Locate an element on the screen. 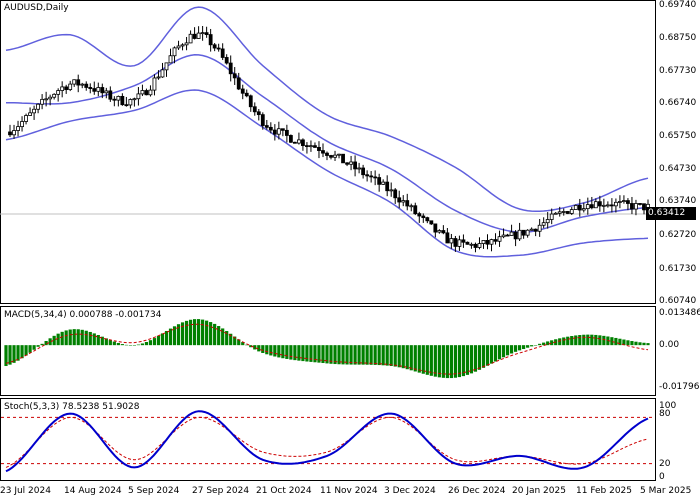 Image resolution: width=700 pixels, height=500 pixels. stoch-tick: 0 is located at coordinates (662, 477).